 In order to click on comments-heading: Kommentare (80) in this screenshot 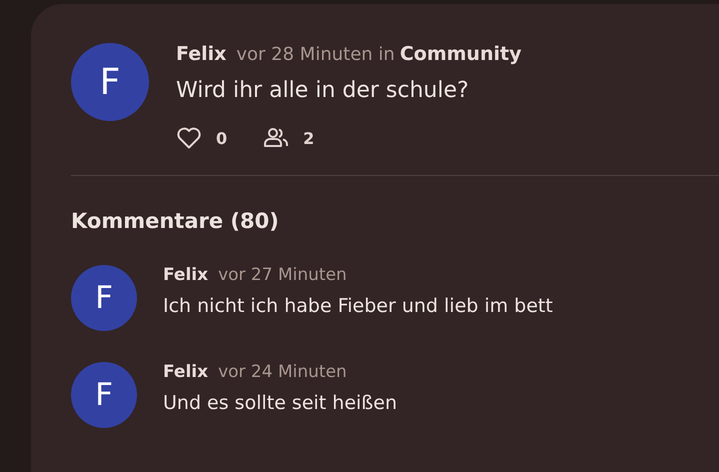, I will do `click(175, 221)`.